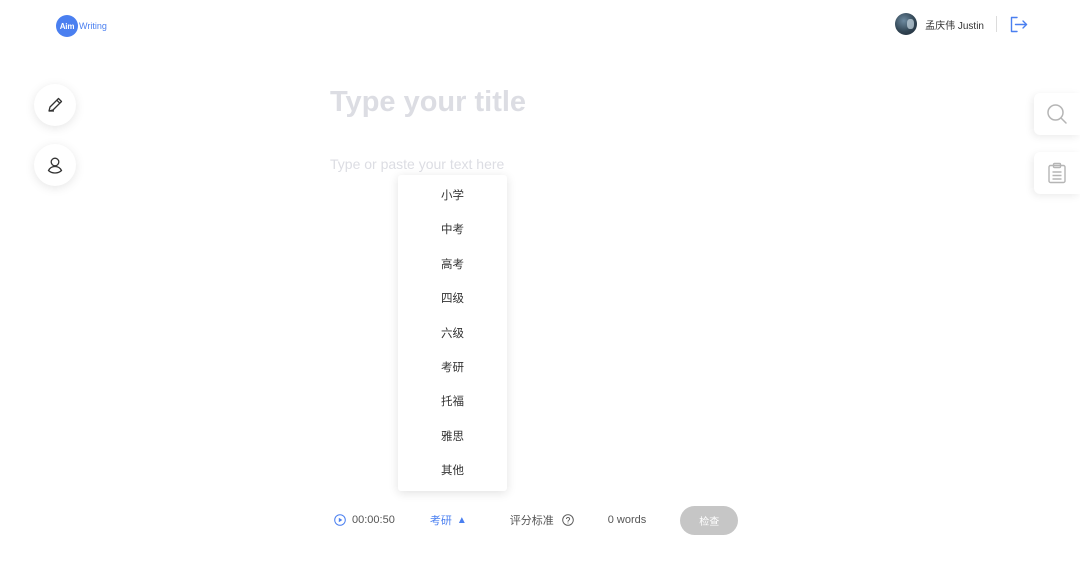  Describe the element at coordinates (452, 230) in the screenshot. I see `dropdown-option-zhongkao: 中考` at that location.